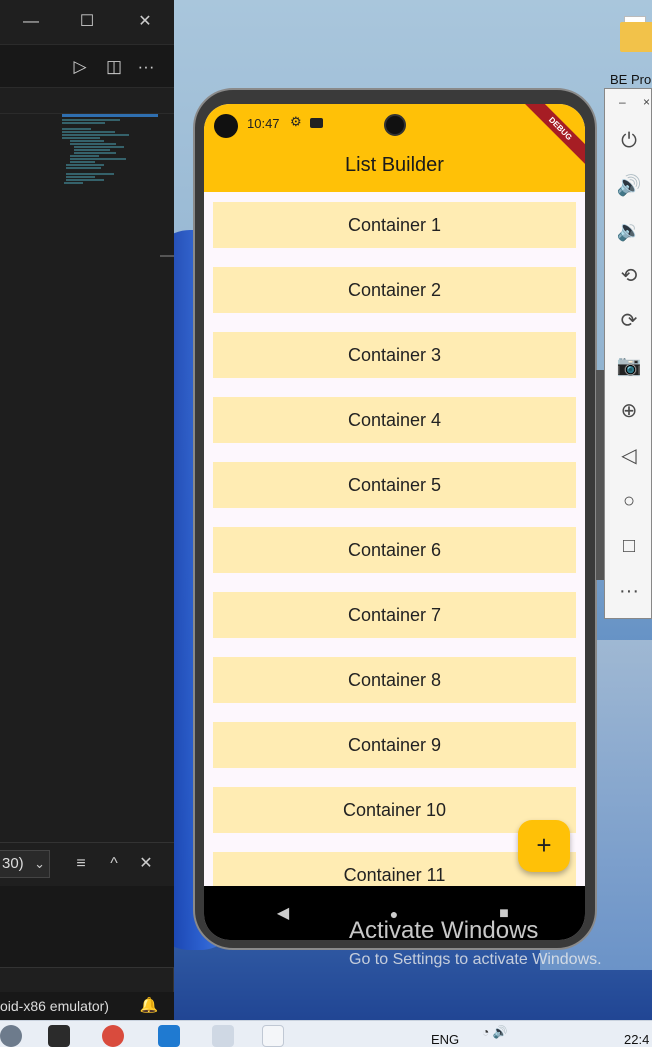 This screenshot has width=652, height=1047. Describe the element at coordinates (628, 456) in the screenshot. I see `back-icon: ◁` at that location.